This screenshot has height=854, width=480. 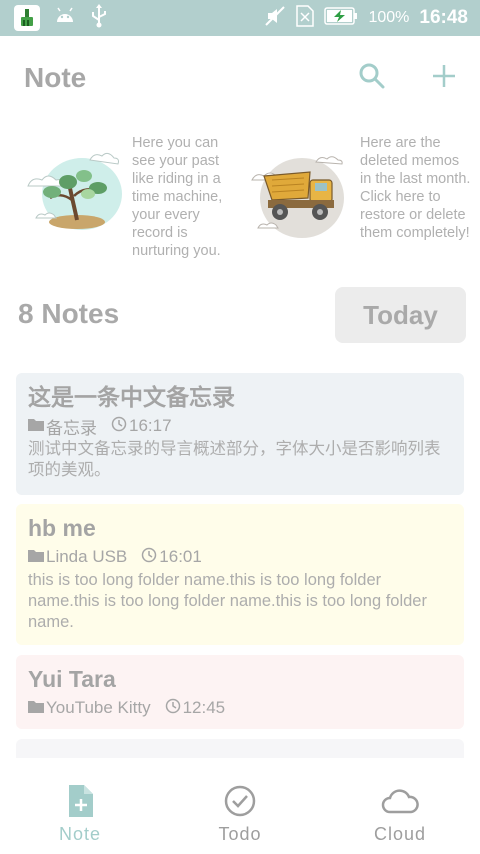 What do you see at coordinates (72, 679) in the screenshot?
I see `note-title: Yui Tara` at bounding box center [72, 679].